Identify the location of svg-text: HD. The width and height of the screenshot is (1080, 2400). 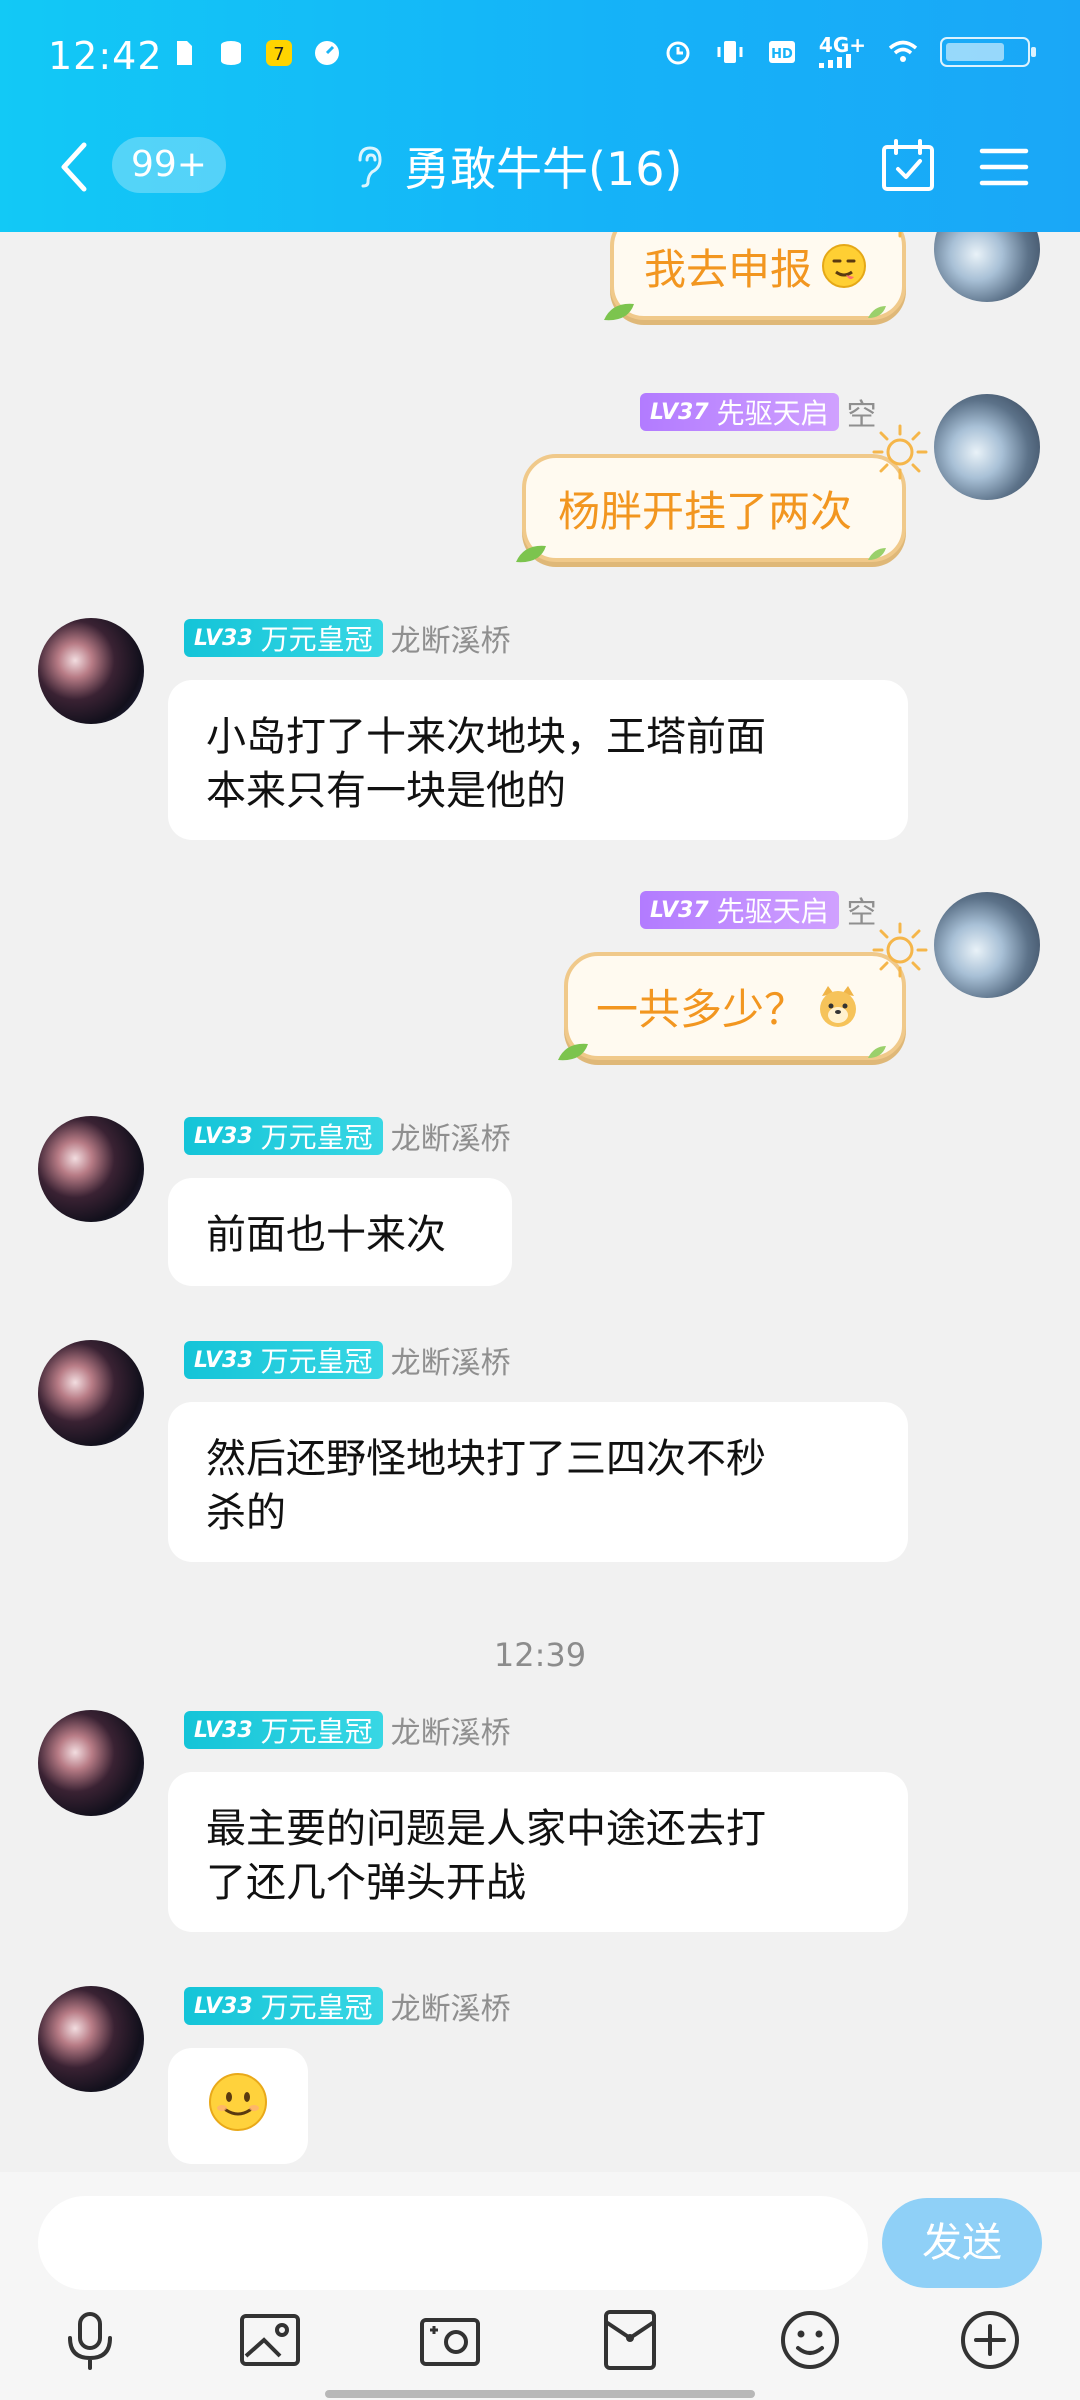
(782, 54).